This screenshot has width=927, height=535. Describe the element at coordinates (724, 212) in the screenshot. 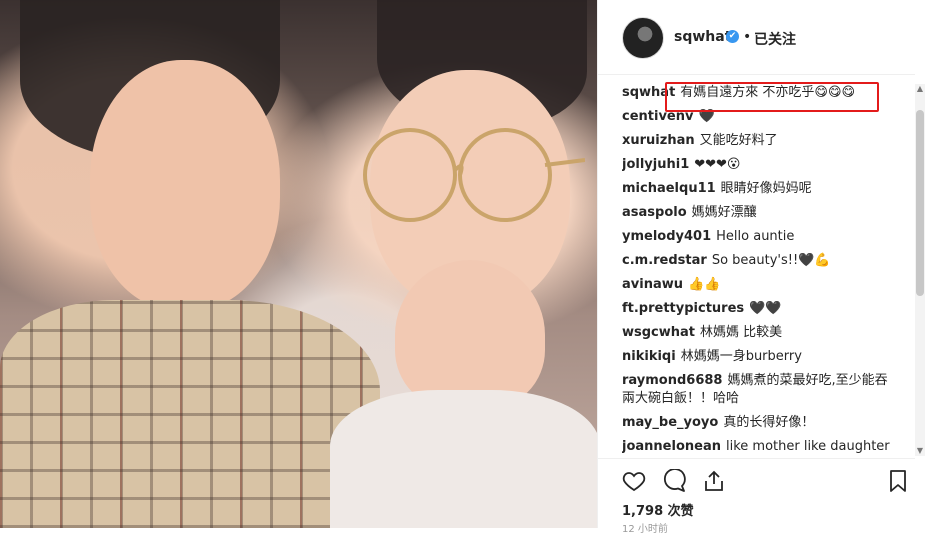

I see `comment-text: 媽媽好漂釀` at that location.